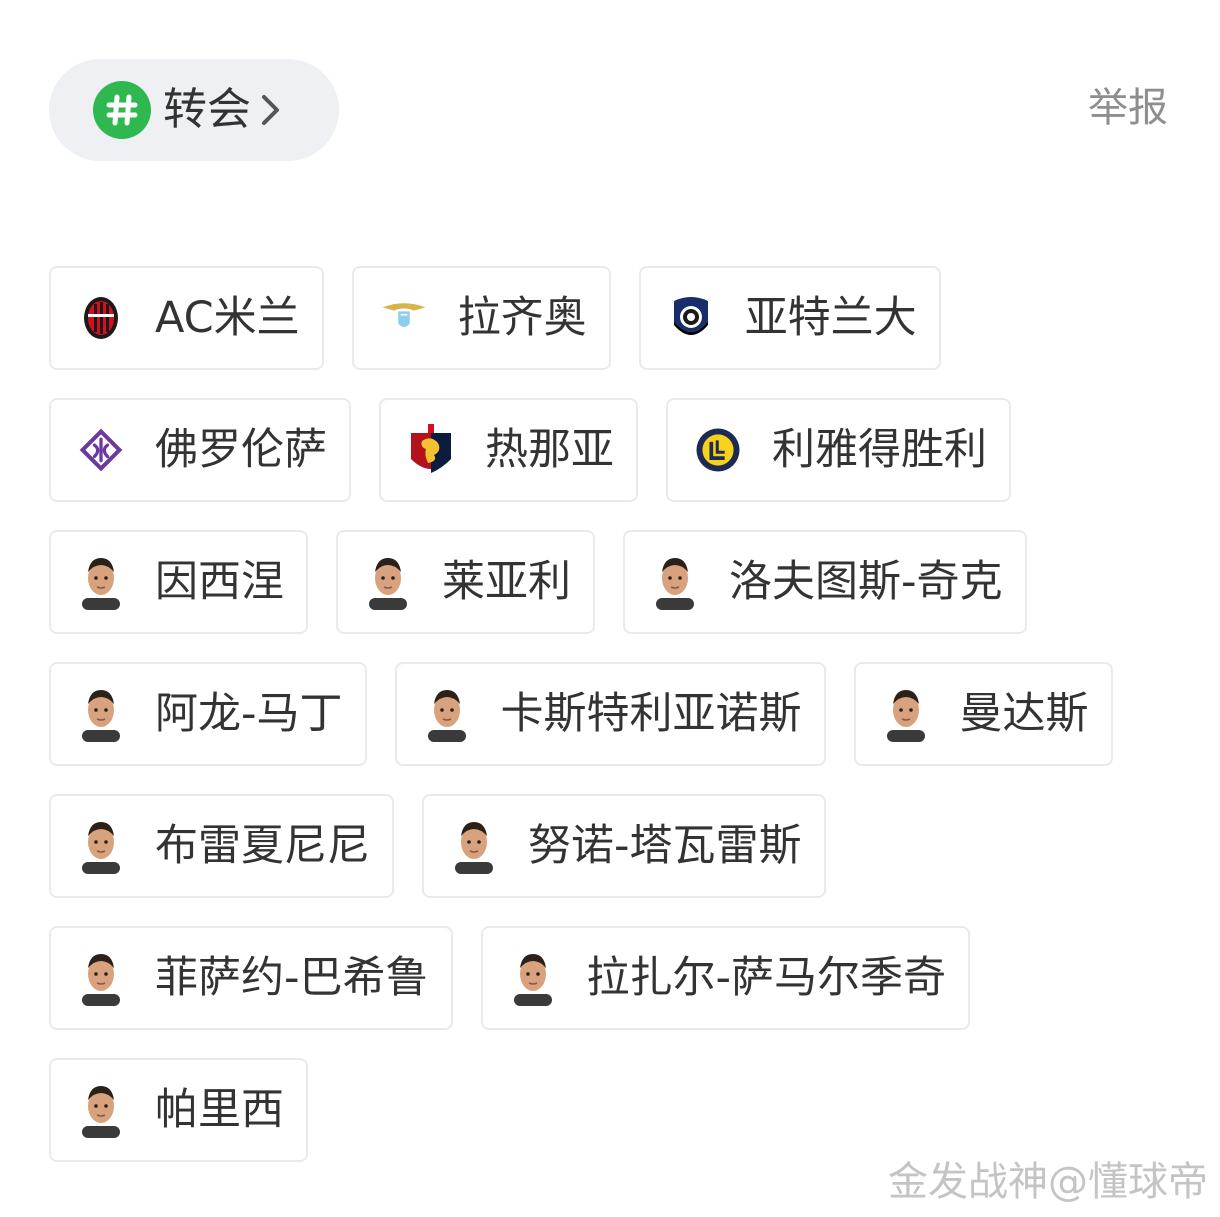 Image resolution: width=1220 pixels, height=1217 pixels. I want to click on tag-row: 帕里西, so click(595, 1110).